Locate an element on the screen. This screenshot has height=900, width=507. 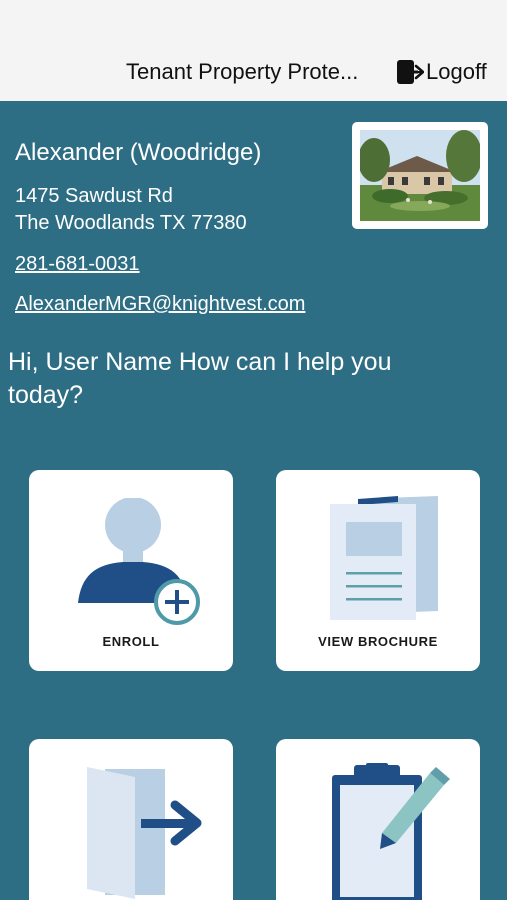
greeting-text: Hi, User Name How can I help you today? is located at coordinates (200, 378).